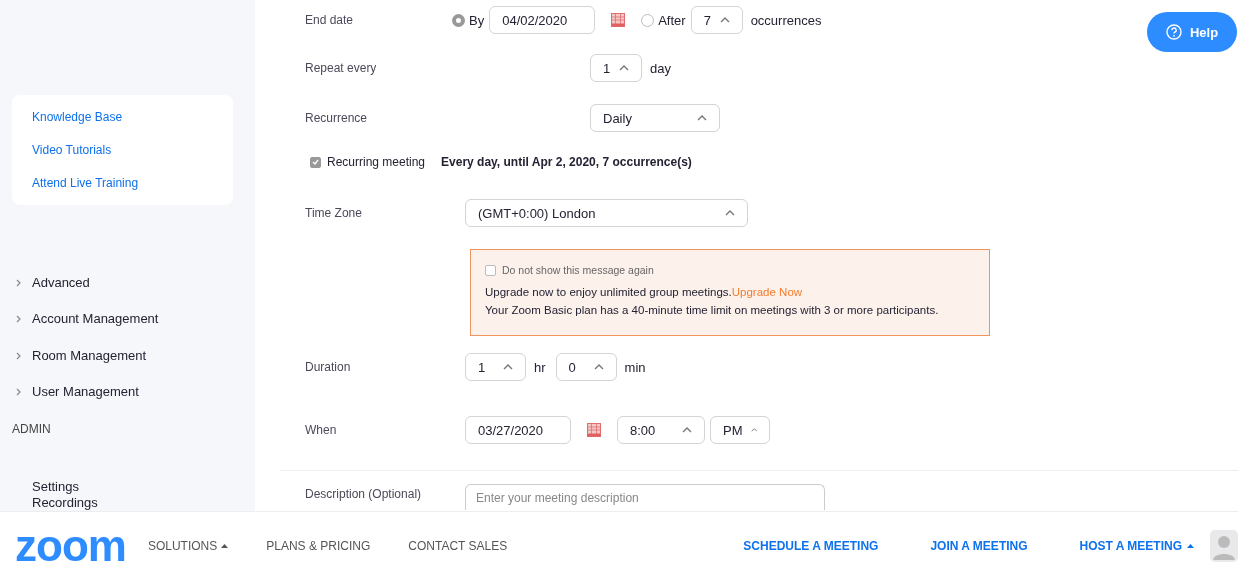  Describe the element at coordinates (75, 391) in the screenshot. I see `sidebar-item: User Management` at that location.